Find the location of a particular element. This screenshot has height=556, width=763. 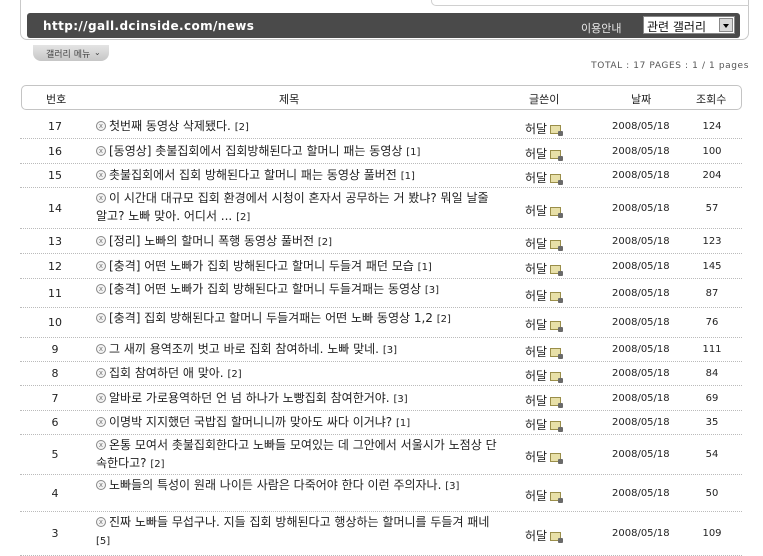

post-title: [충격] 어떤 노빠가 집회 방해된다고 할머니 두들겨패는 동영상 is located at coordinates (265, 289).